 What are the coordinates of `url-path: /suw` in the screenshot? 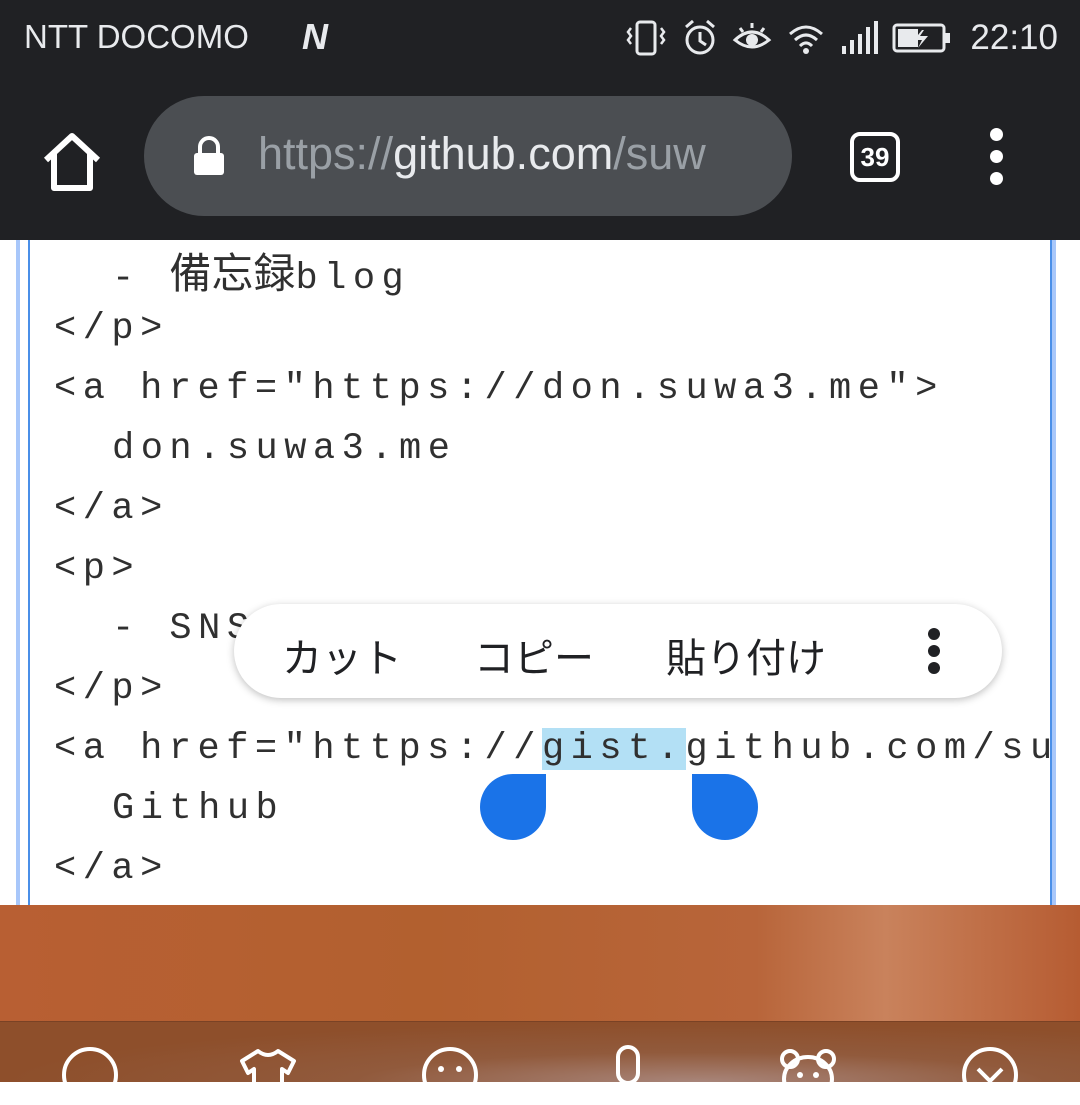 It's located at (659, 153).